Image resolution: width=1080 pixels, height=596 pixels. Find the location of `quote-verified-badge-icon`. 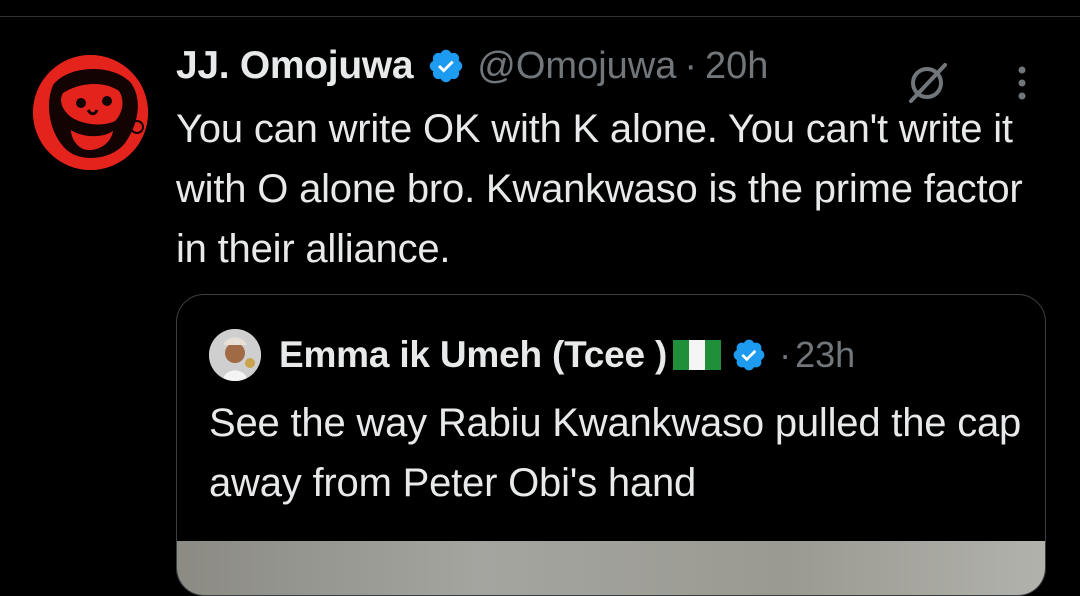

quote-verified-badge-icon is located at coordinates (749, 355).